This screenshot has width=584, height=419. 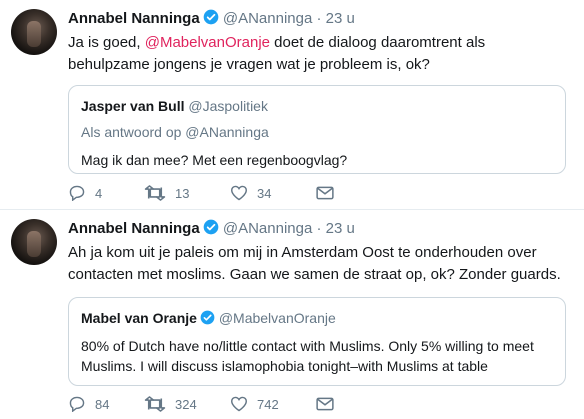 What do you see at coordinates (139, 318) in the screenshot?
I see `quoted-author-name: Mabel van Oranje` at bounding box center [139, 318].